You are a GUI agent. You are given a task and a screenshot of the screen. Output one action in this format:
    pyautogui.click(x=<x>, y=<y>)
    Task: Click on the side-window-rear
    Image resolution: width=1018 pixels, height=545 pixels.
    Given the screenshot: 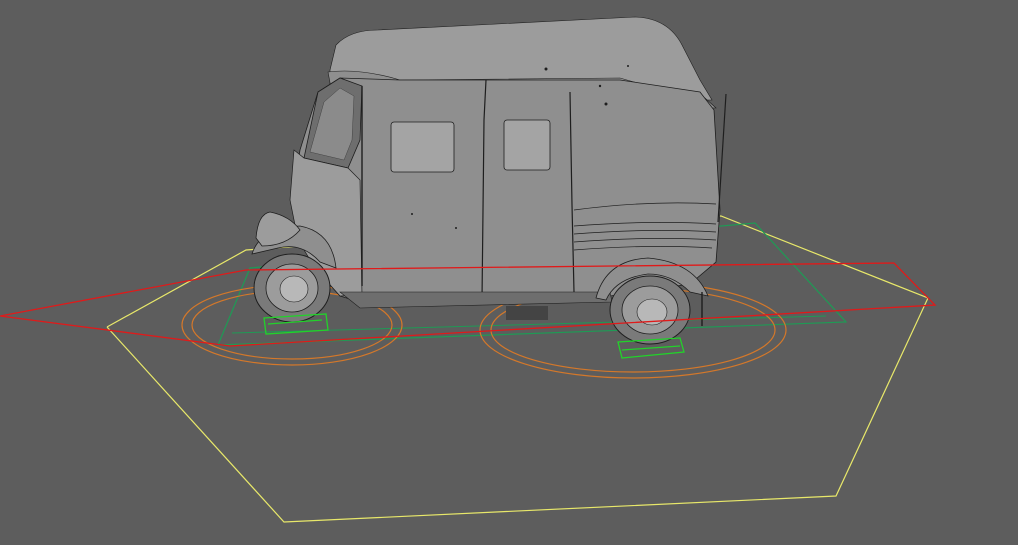 What is the action you would take?
    pyautogui.click(x=527, y=145)
    